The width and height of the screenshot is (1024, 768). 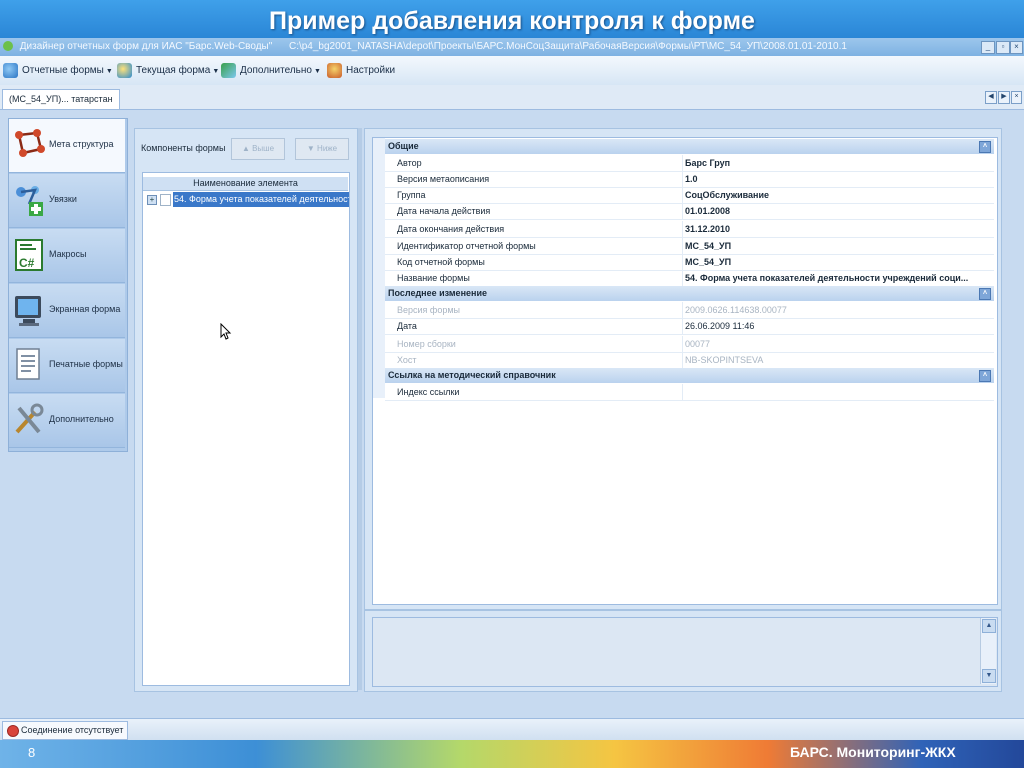 What do you see at coordinates (226, 331) in the screenshot?
I see `mouse-cursor-icon` at bounding box center [226, 331].